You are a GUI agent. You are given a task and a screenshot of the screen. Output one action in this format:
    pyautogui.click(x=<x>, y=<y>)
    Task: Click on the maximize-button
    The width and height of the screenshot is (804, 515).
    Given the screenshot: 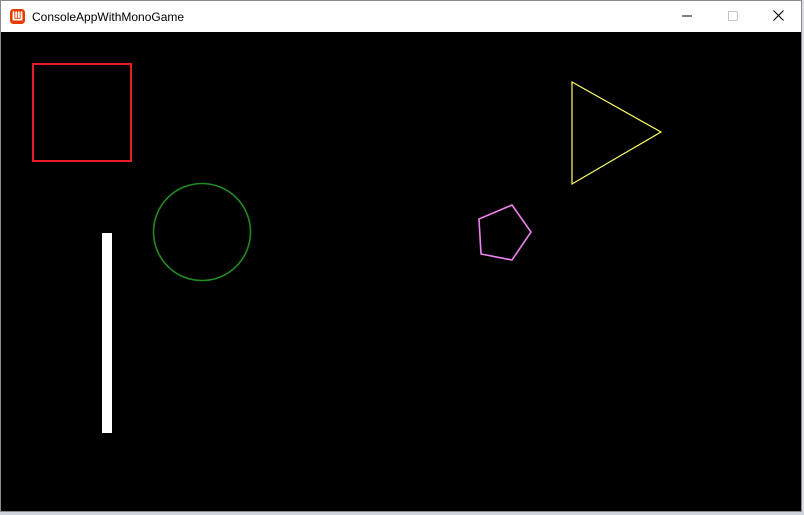 What is the action you would take?
    pyautogui.click(x=733, y=16)
    